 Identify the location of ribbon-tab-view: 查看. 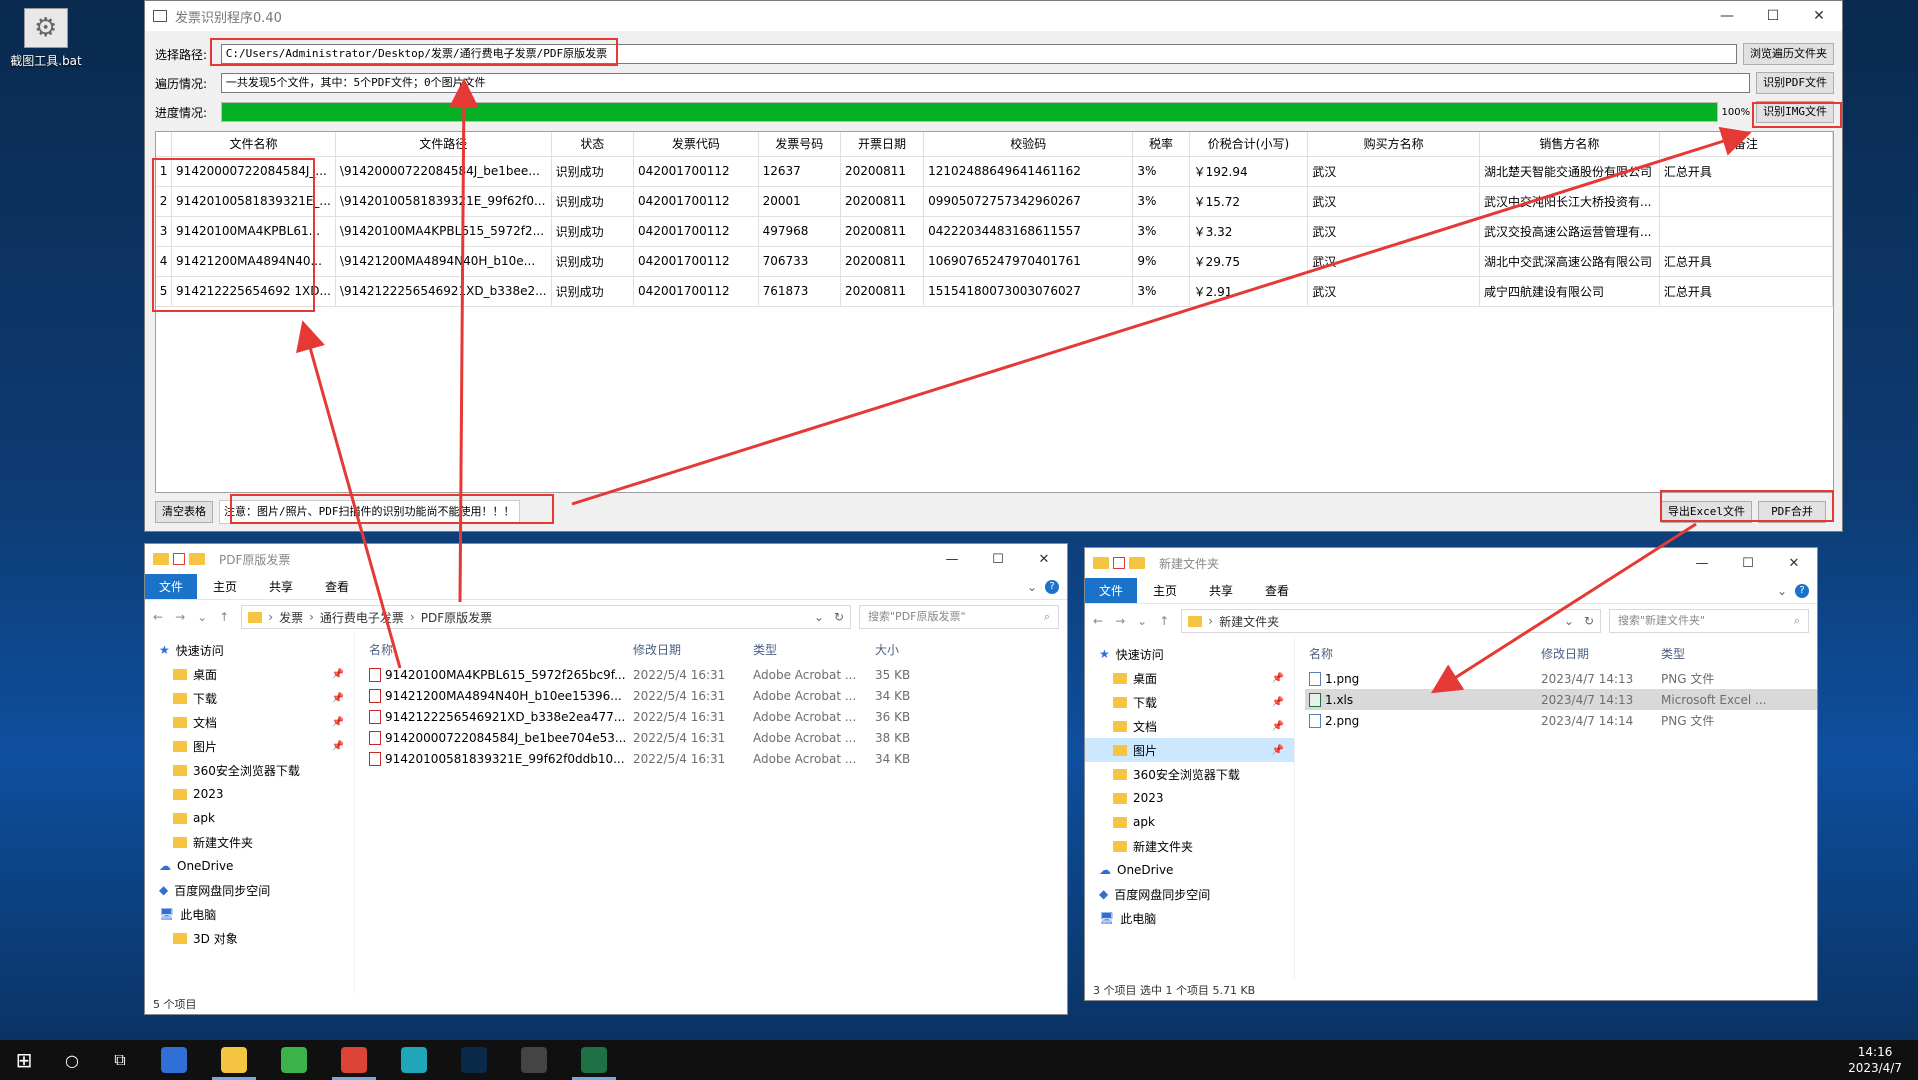
(337, 586).